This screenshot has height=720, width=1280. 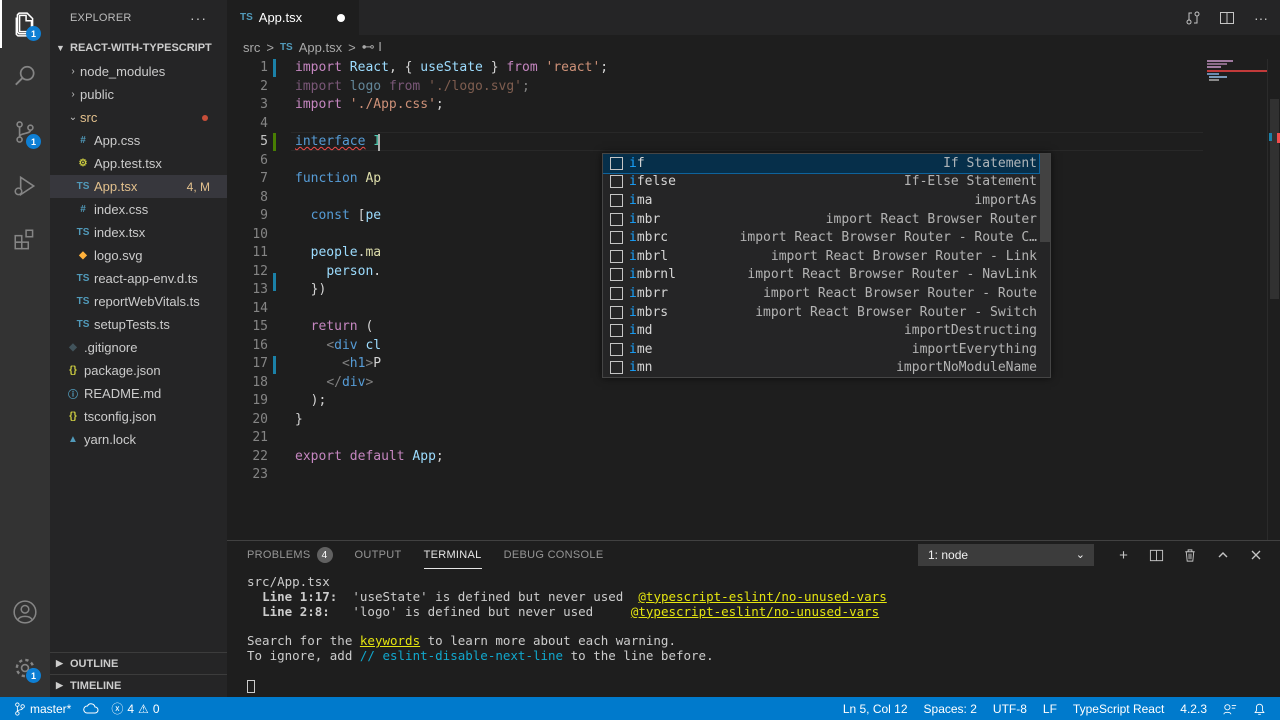 What do you see at coordinates (260, 289) in the screenshot?
I see `line-number: 13` at bounding box center [260, 289].